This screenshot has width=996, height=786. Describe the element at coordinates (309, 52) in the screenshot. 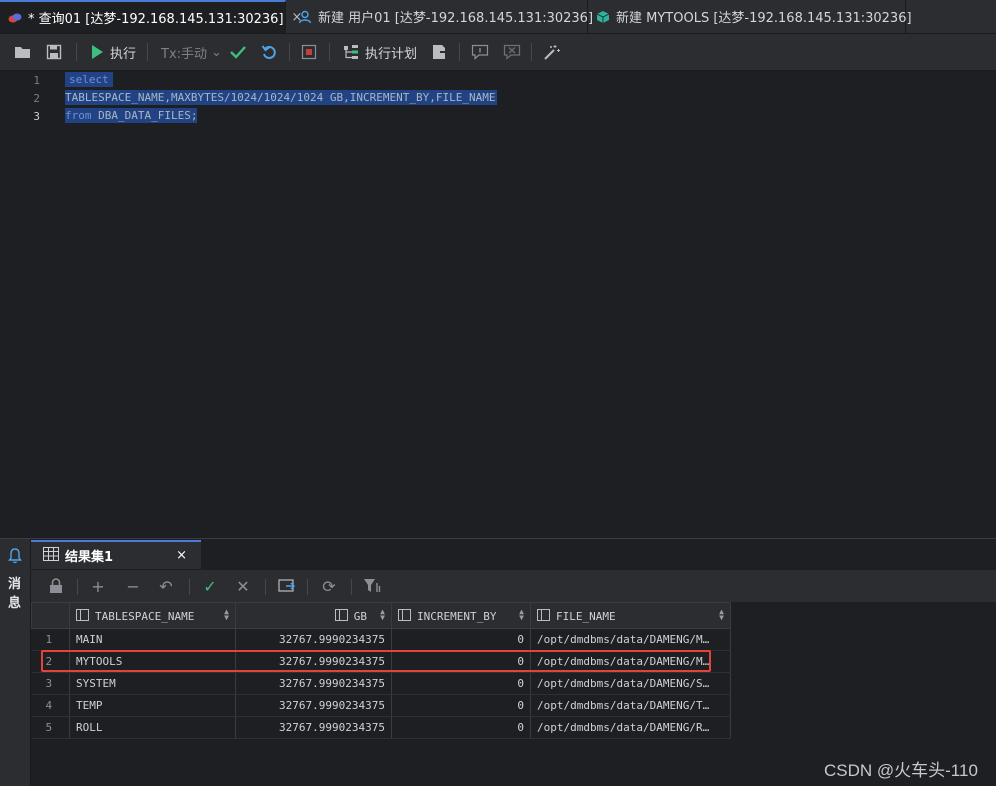

I see `stop-icon` at that location.